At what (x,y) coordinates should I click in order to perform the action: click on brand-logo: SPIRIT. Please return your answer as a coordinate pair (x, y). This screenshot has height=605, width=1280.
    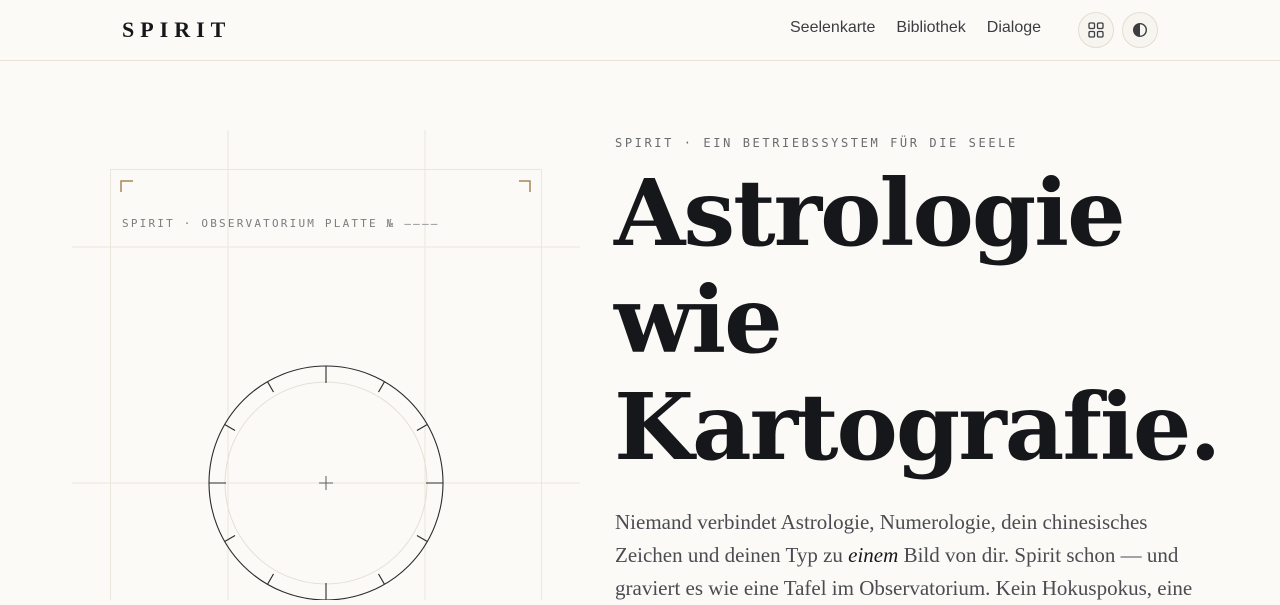
    Looking at the image, I should click on (176, 30).